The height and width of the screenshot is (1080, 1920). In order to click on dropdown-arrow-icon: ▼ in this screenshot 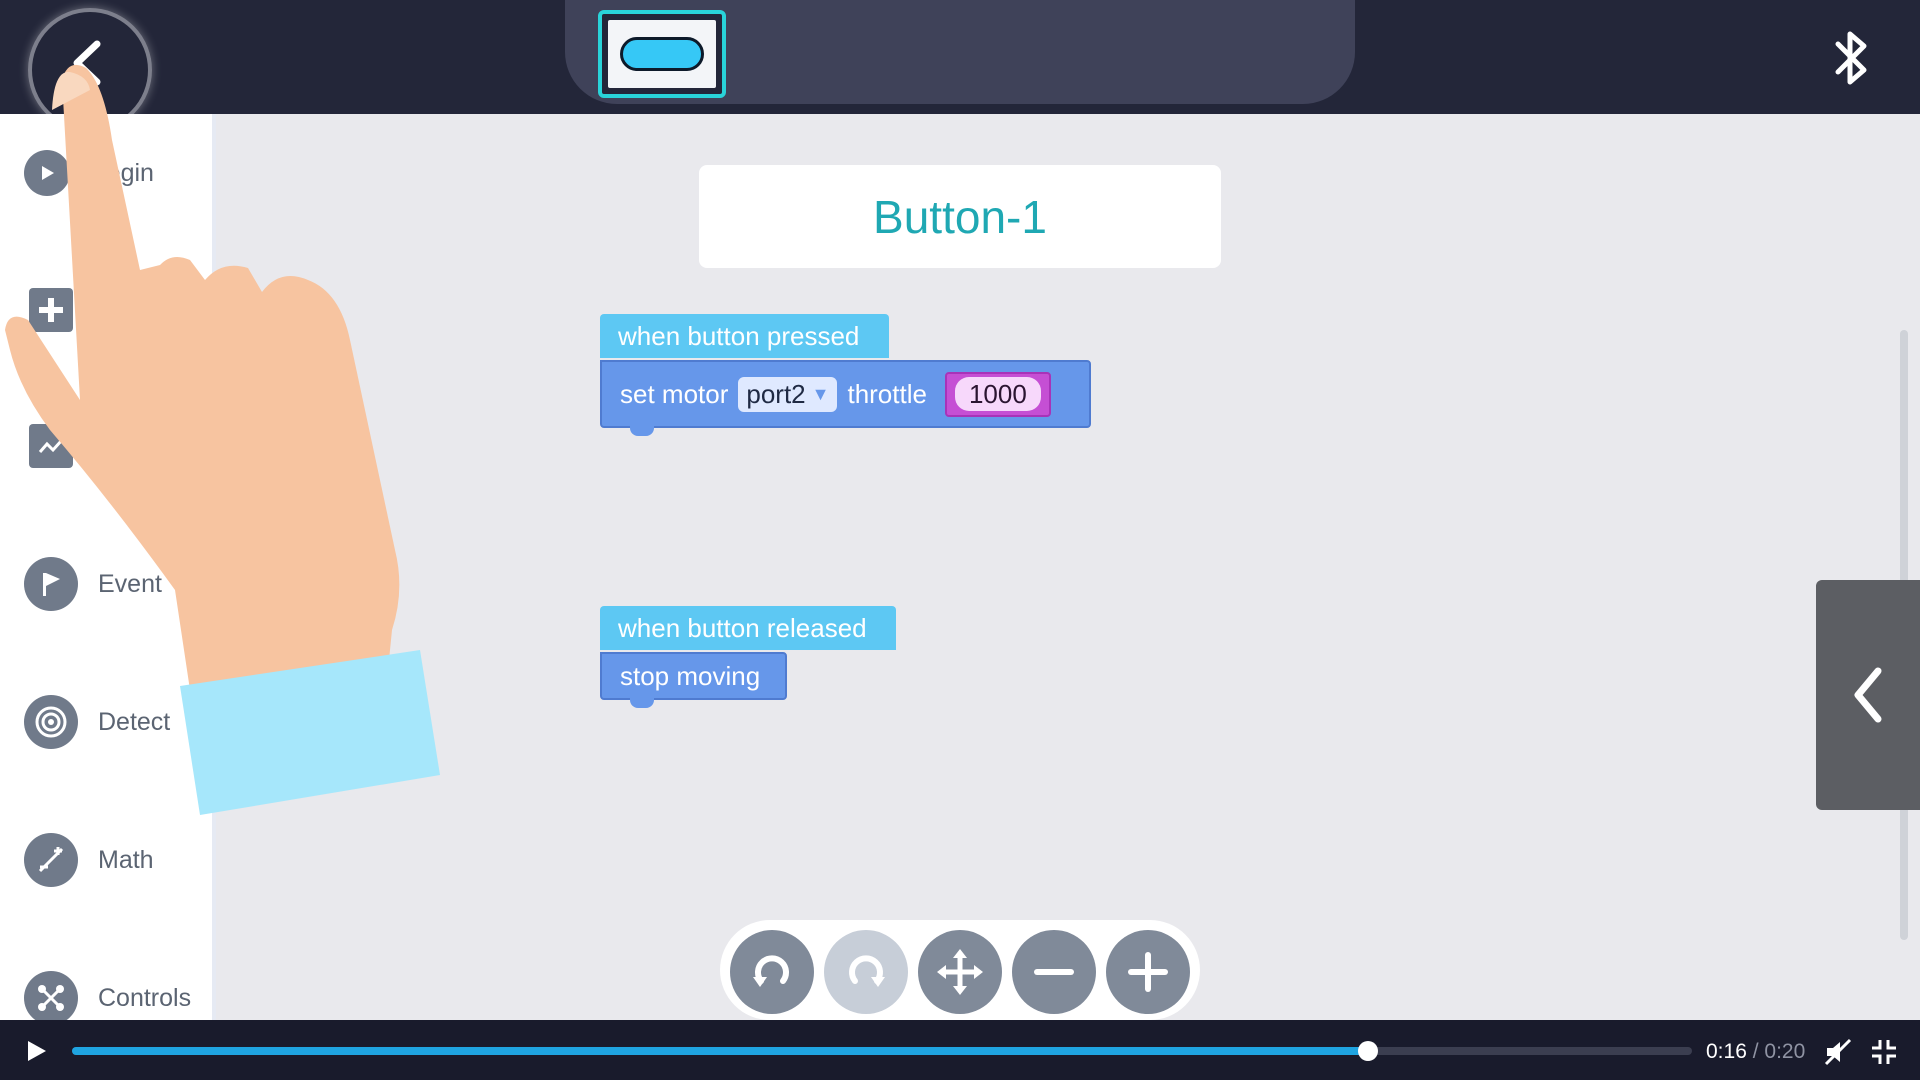, I will do `click(820, 393)`.